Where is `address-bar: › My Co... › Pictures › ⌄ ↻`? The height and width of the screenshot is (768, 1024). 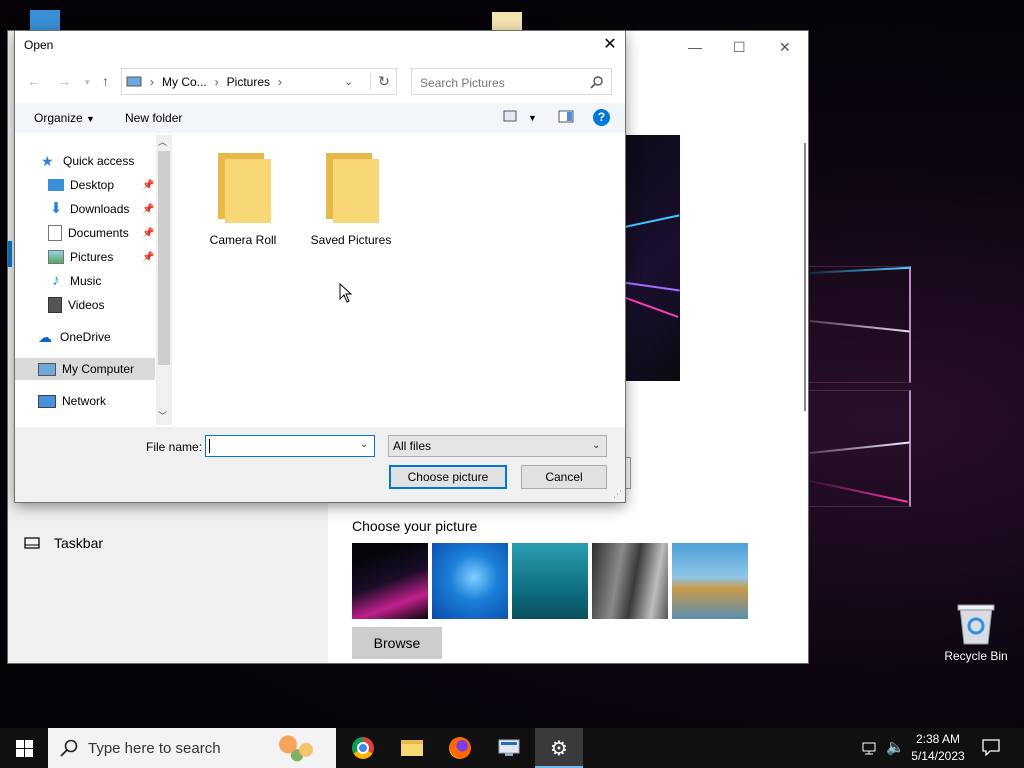 address-bar: › My Co... › Pictures › ⌄ ↻ is located at coordinates (259, 81).